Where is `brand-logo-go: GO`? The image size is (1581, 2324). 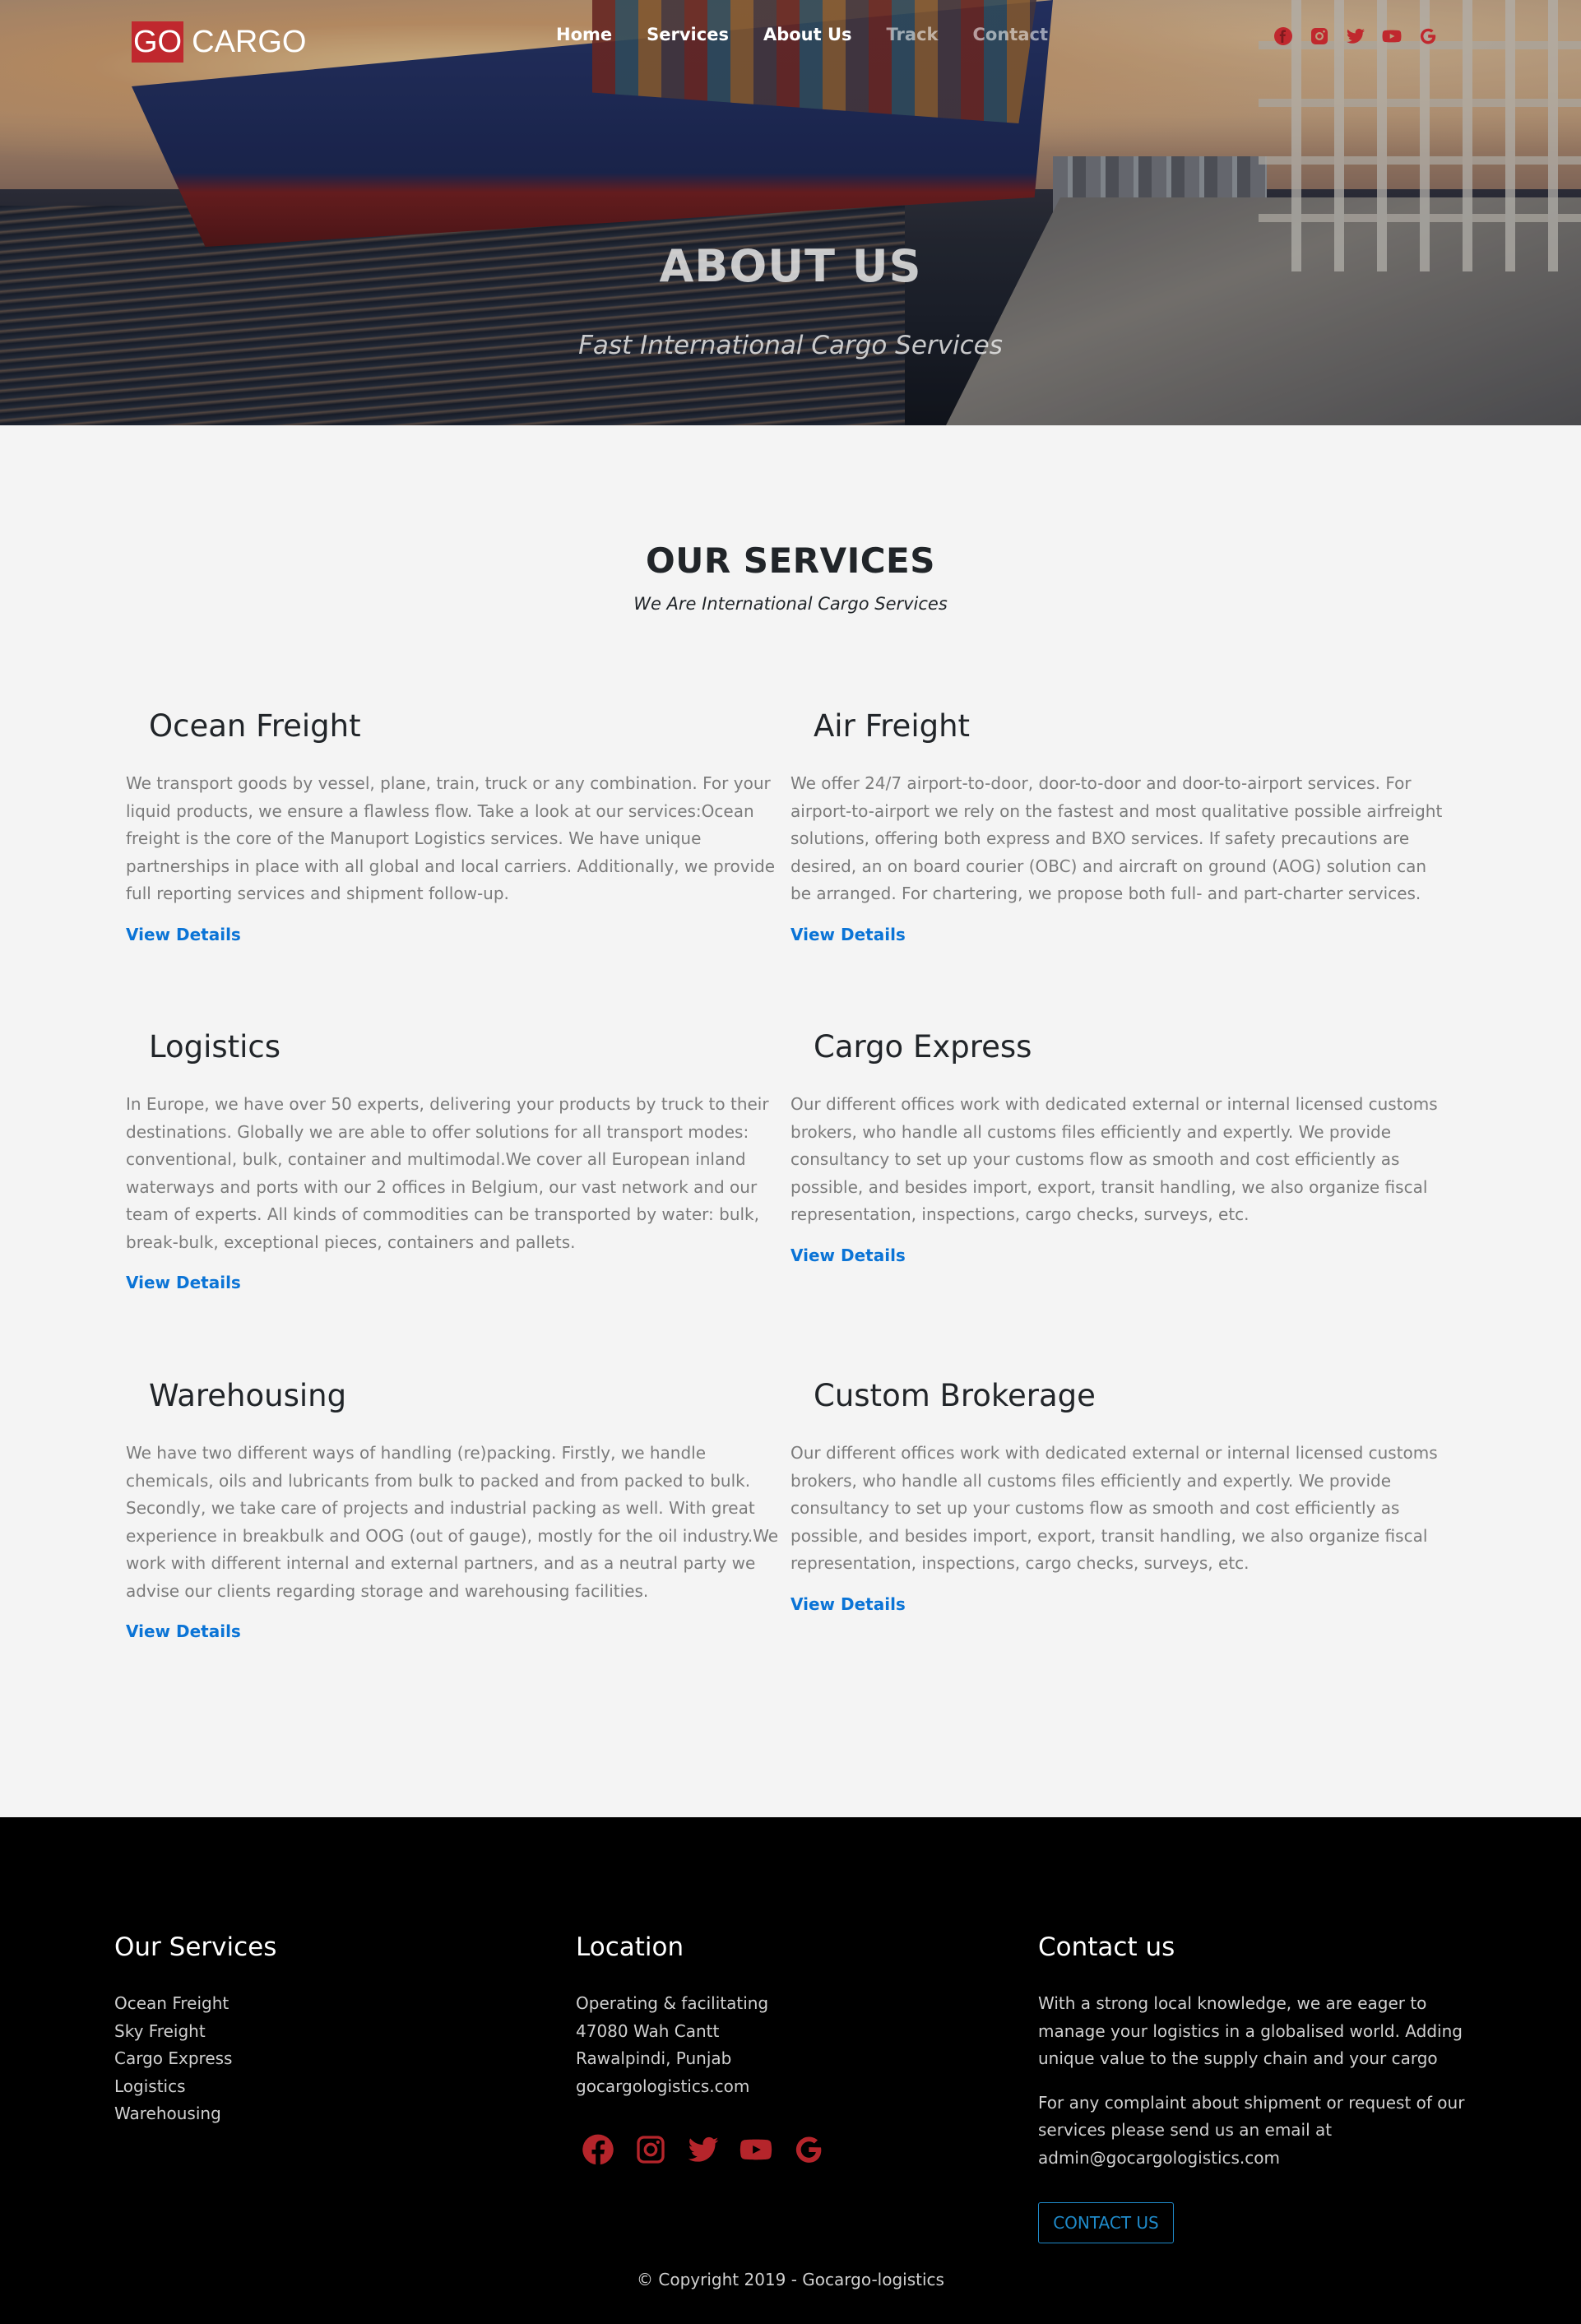 brand-logo-go: GO is located at coordinates (158, 42).